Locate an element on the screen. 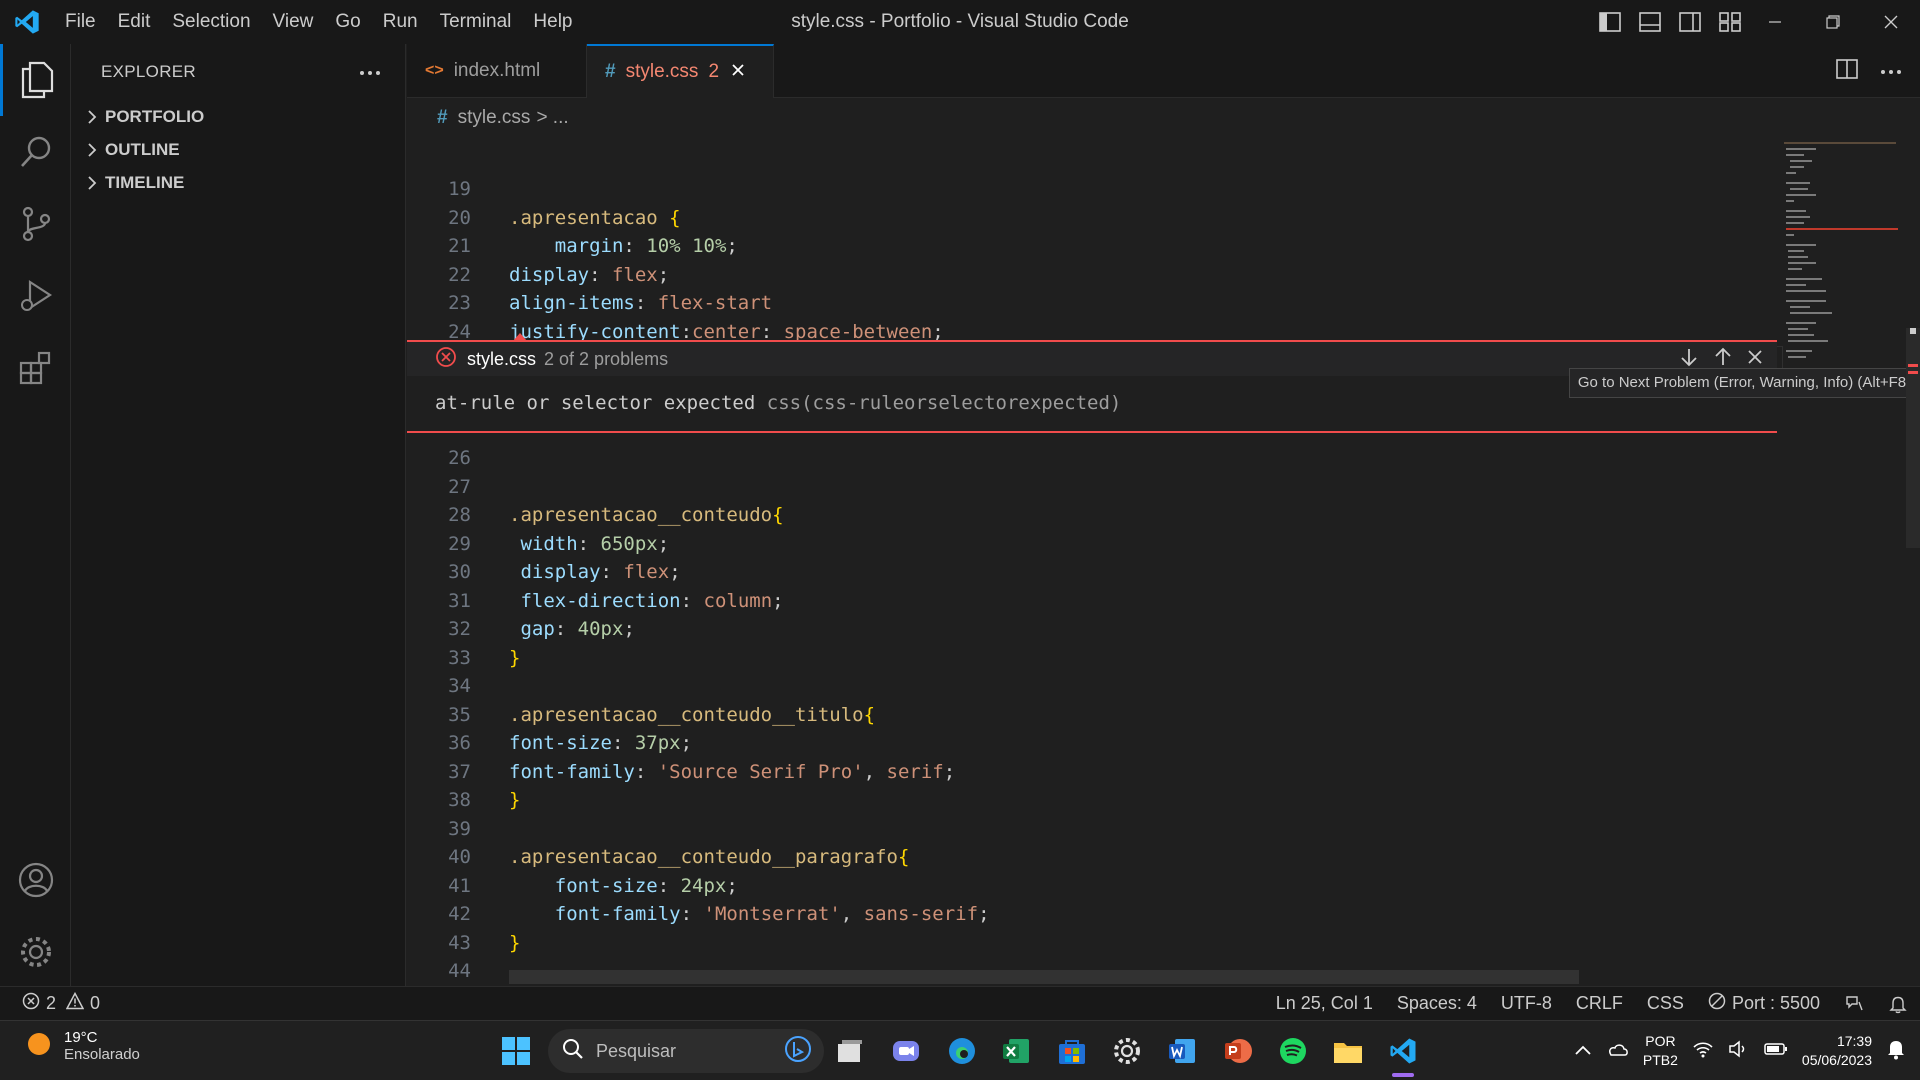  code-line: 21 margin: 10% 10%; is located at coordinates (1092, 246).